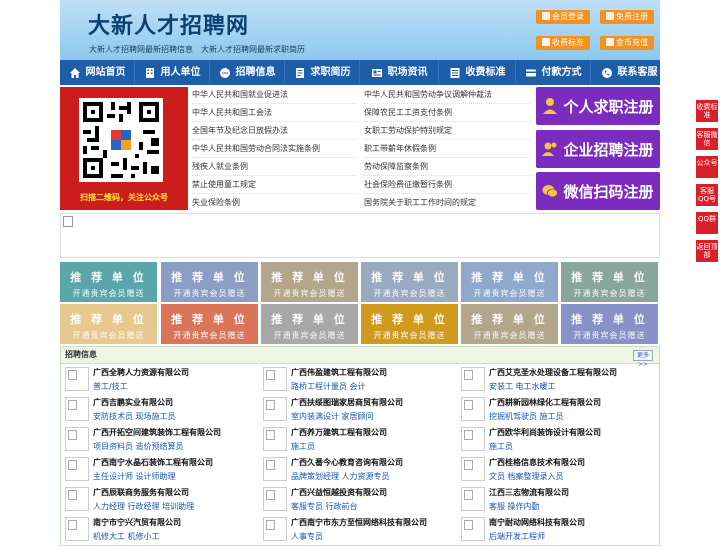 This screenshot has height=546, width=720. What do you see at coordinates (448, 131) in the screenshot?
I see `law-link: 女职工劳动保护特别规定` at bounding box center [448, 131].